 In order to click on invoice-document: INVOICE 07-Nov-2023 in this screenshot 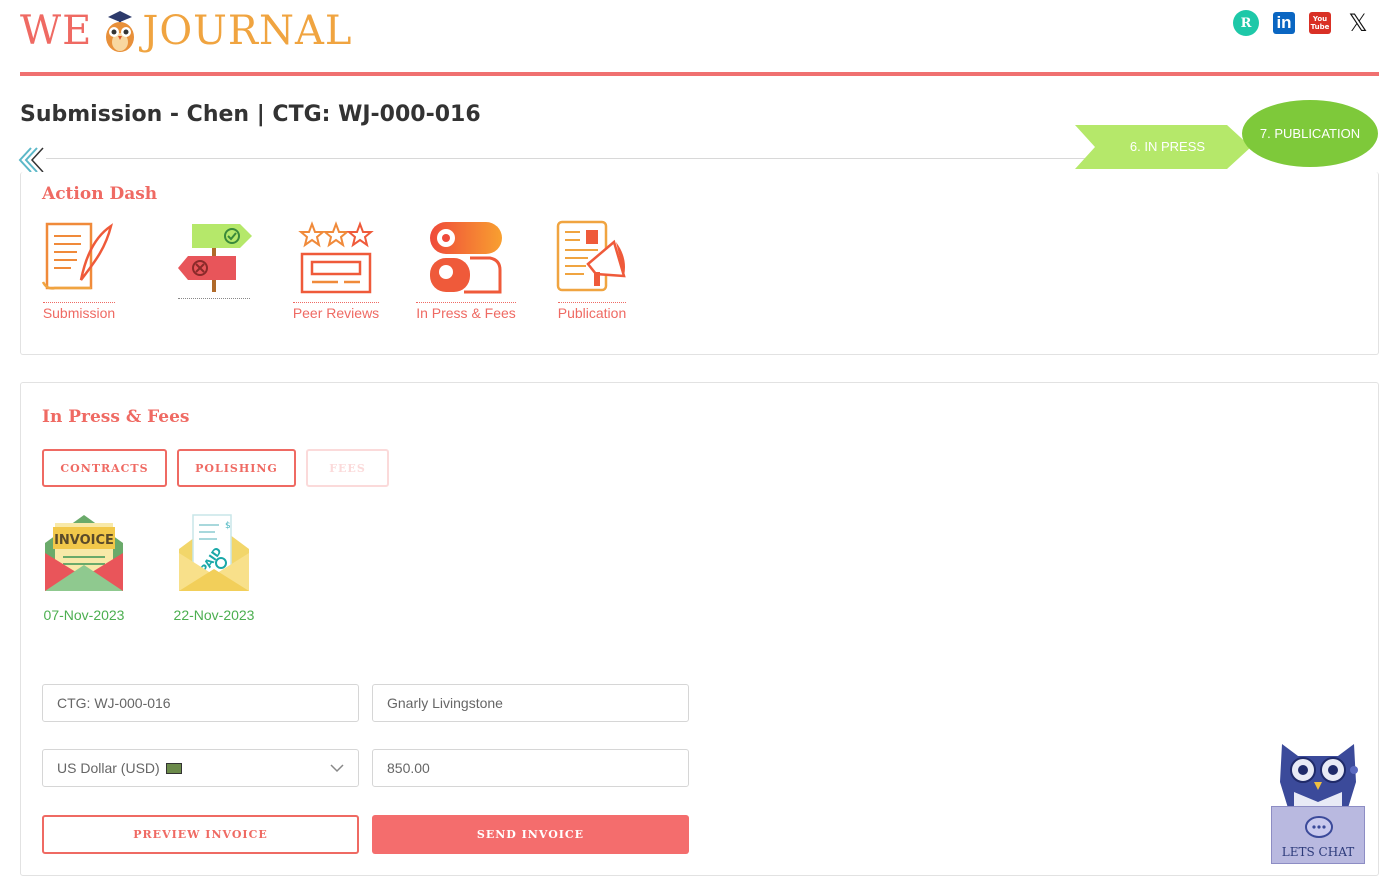, I will do `click(84, 568)`.